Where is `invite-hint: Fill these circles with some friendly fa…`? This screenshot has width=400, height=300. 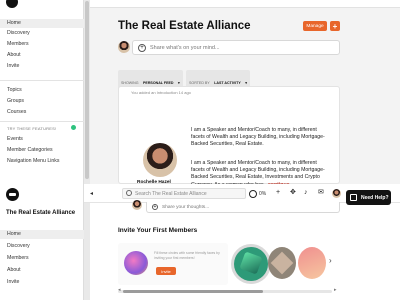
invite-hint: Fill these circles with some friendly fa… is located at coordinates (187, 255).